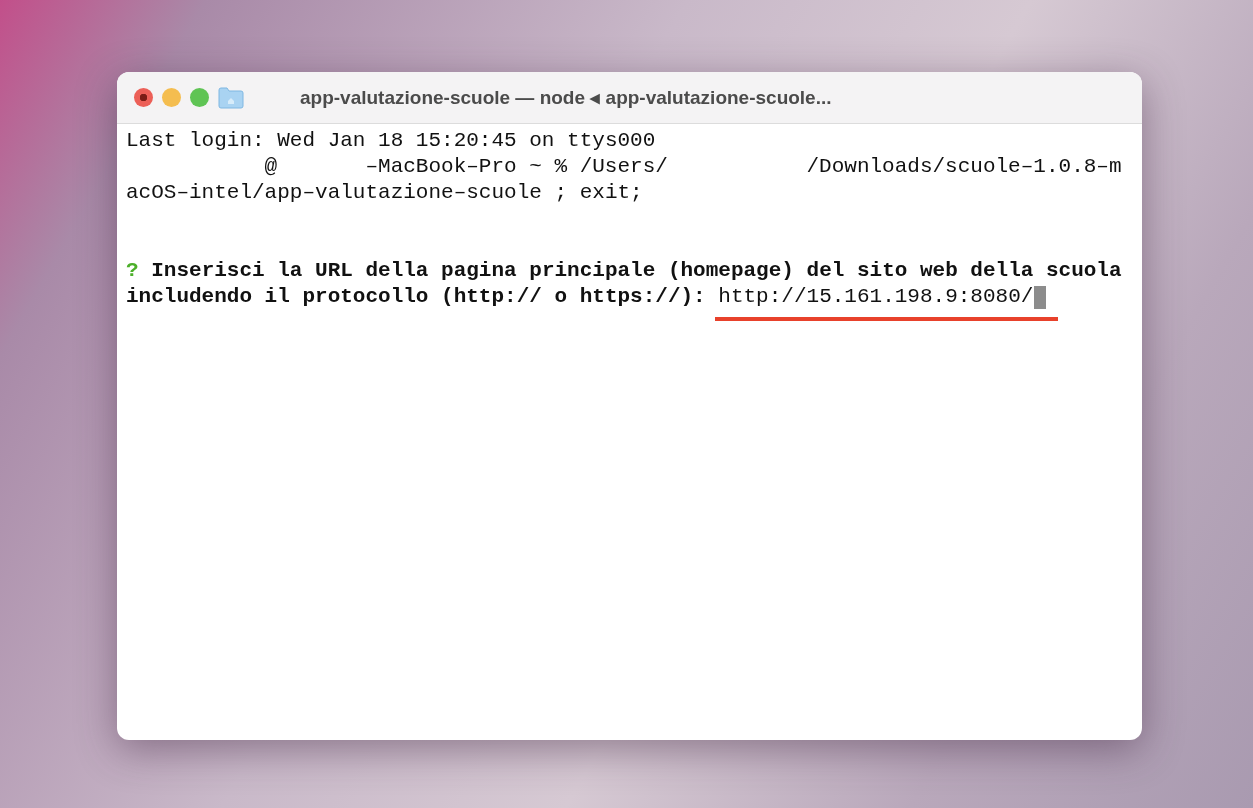 The image size is (1253, 808). What do you see at coordinates (876, 297) in the screenshot?
I see `input-value: http://15.161.198.9:8080/` at bounding box center [876, 297].